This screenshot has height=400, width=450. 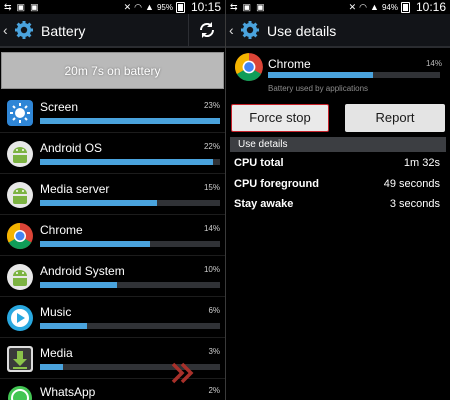 I want to click on app-percent: 22%, so click(x=211, y=146).